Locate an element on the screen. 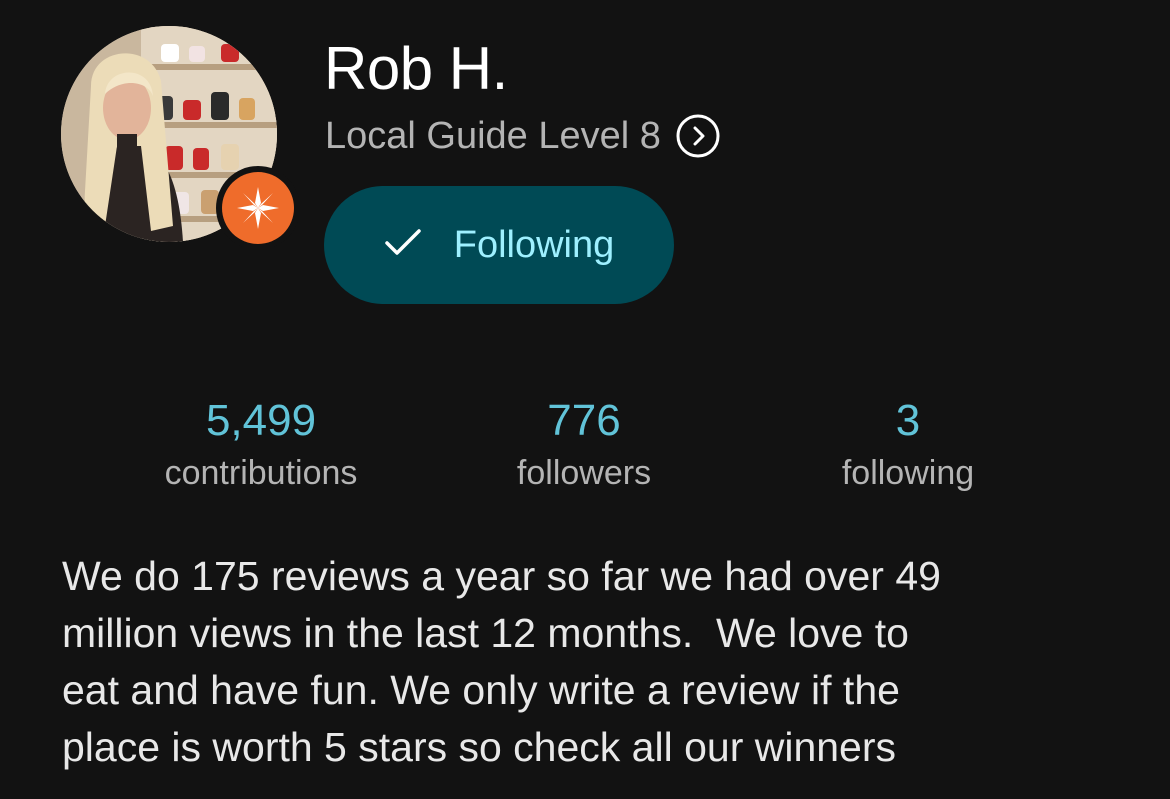  stat-contributions: 5,499 contributions is located at coordinates (261, 444).